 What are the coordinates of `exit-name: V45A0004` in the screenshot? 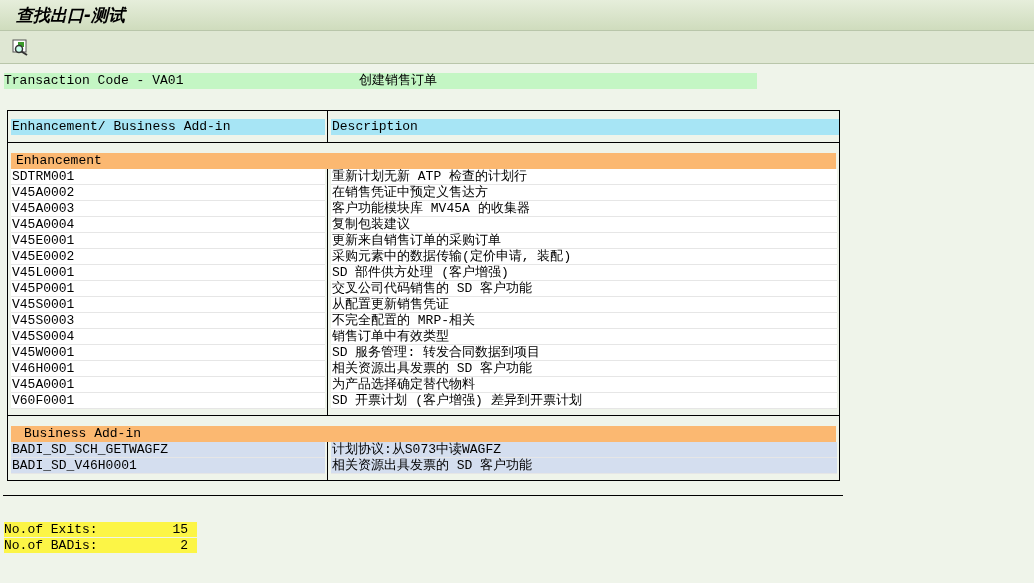 It's located at (168, 225).